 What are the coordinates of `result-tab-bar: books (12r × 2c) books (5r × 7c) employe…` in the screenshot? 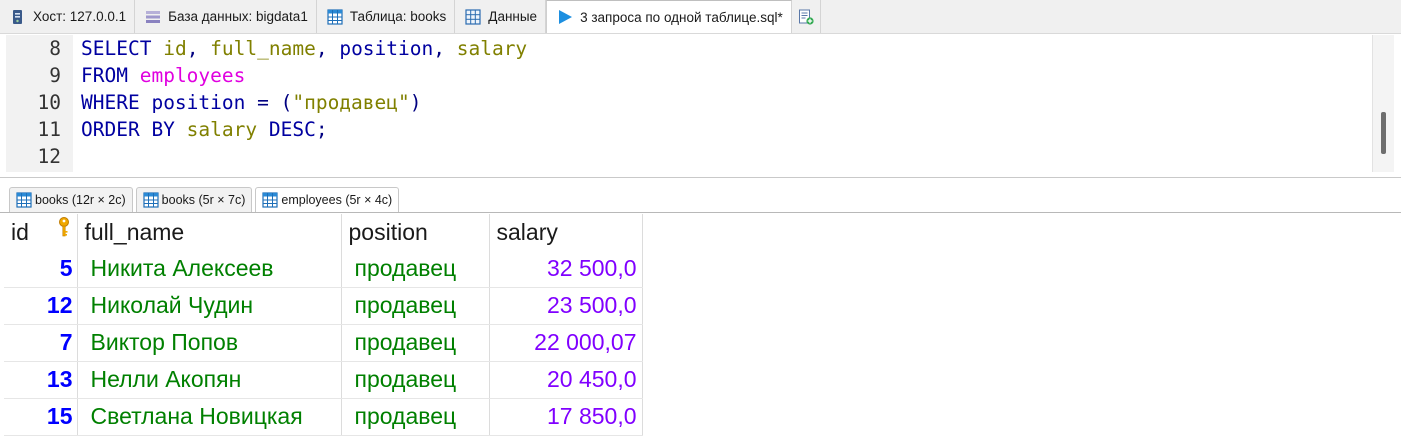 It's located at (700, 199).